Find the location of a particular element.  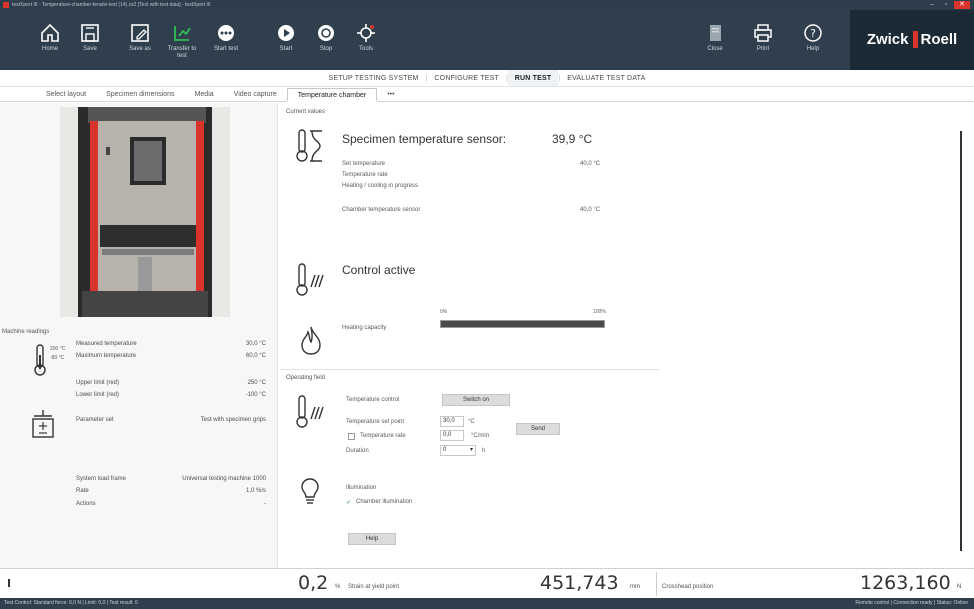

duration-select: 0 ▾ is located at coordinates (458, 450).